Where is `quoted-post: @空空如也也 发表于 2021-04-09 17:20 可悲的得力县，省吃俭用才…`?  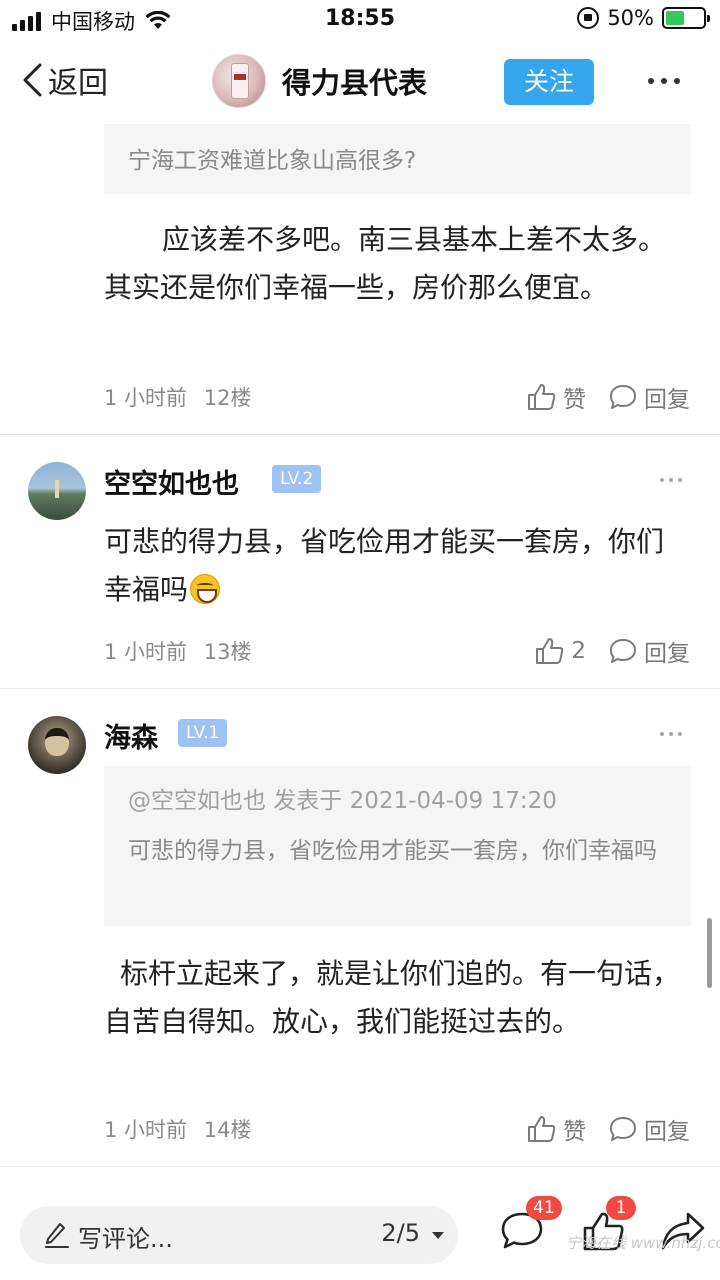
quoted-post: @空空如也也 发表于 2021-04-09 17:20 可悲的得力县，省吃俭用才… is located at coordinates (397, 846).